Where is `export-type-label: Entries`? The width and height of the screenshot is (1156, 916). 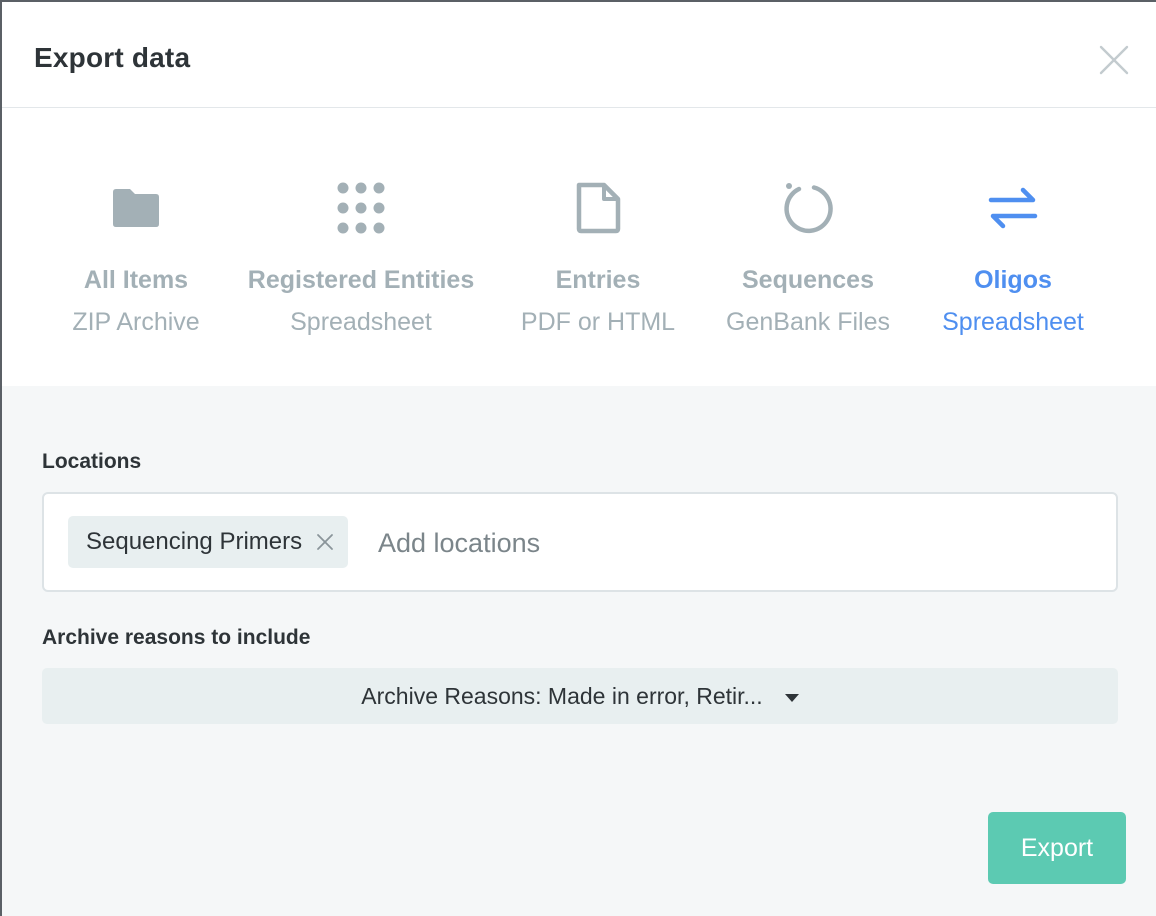 export-type-label: Entries is located at coordinates (598, 280).